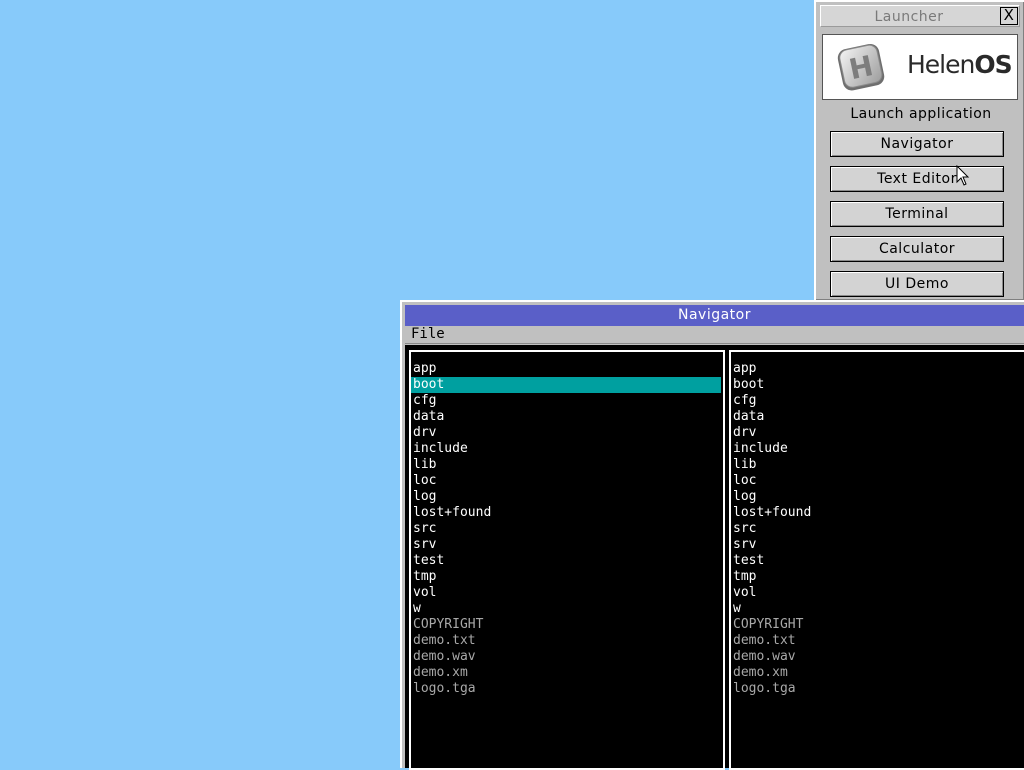 The image size is (1024, 770). Describe the element at coordinates (714, 315) in the screenshot. I see `navigator-titlebar: Navigator` at that location.